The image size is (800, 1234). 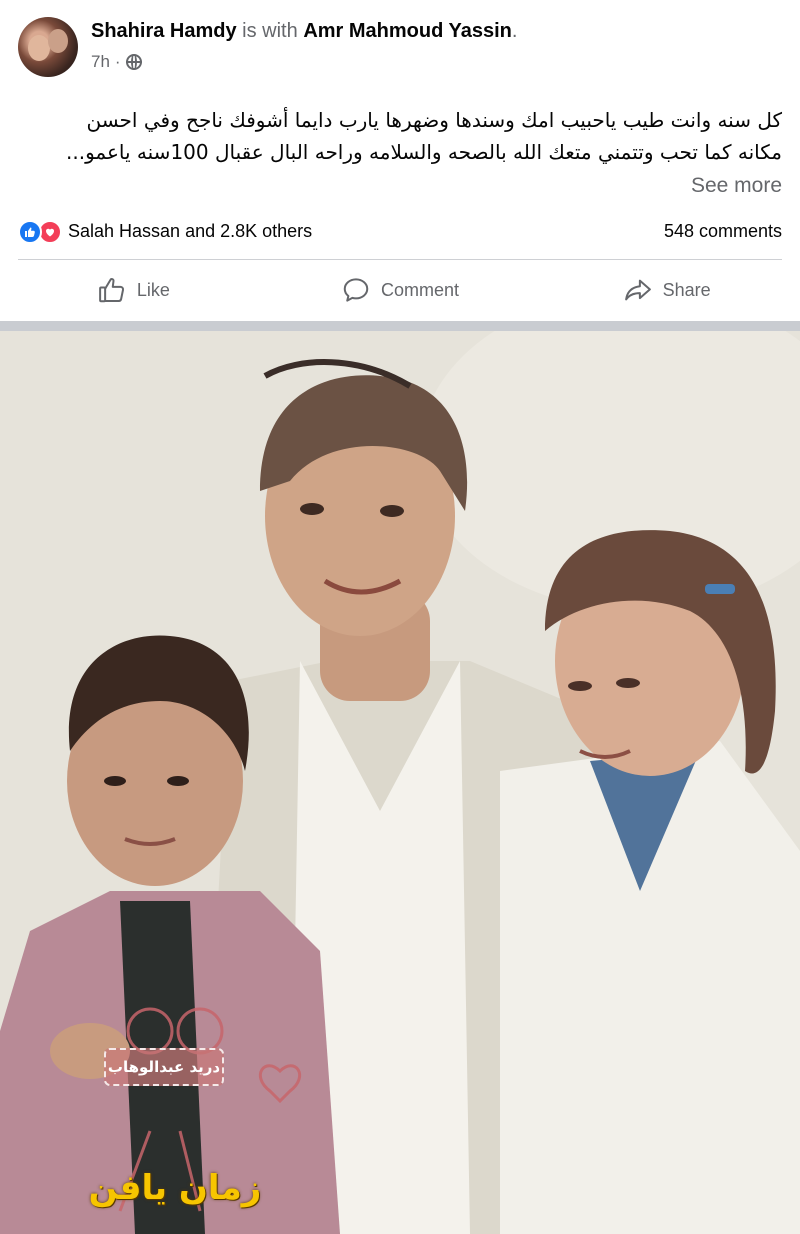 What do you see at coordinates (133, 290) in the screenshot?
I see `like-button: Like` at bounding box center [133, 290].